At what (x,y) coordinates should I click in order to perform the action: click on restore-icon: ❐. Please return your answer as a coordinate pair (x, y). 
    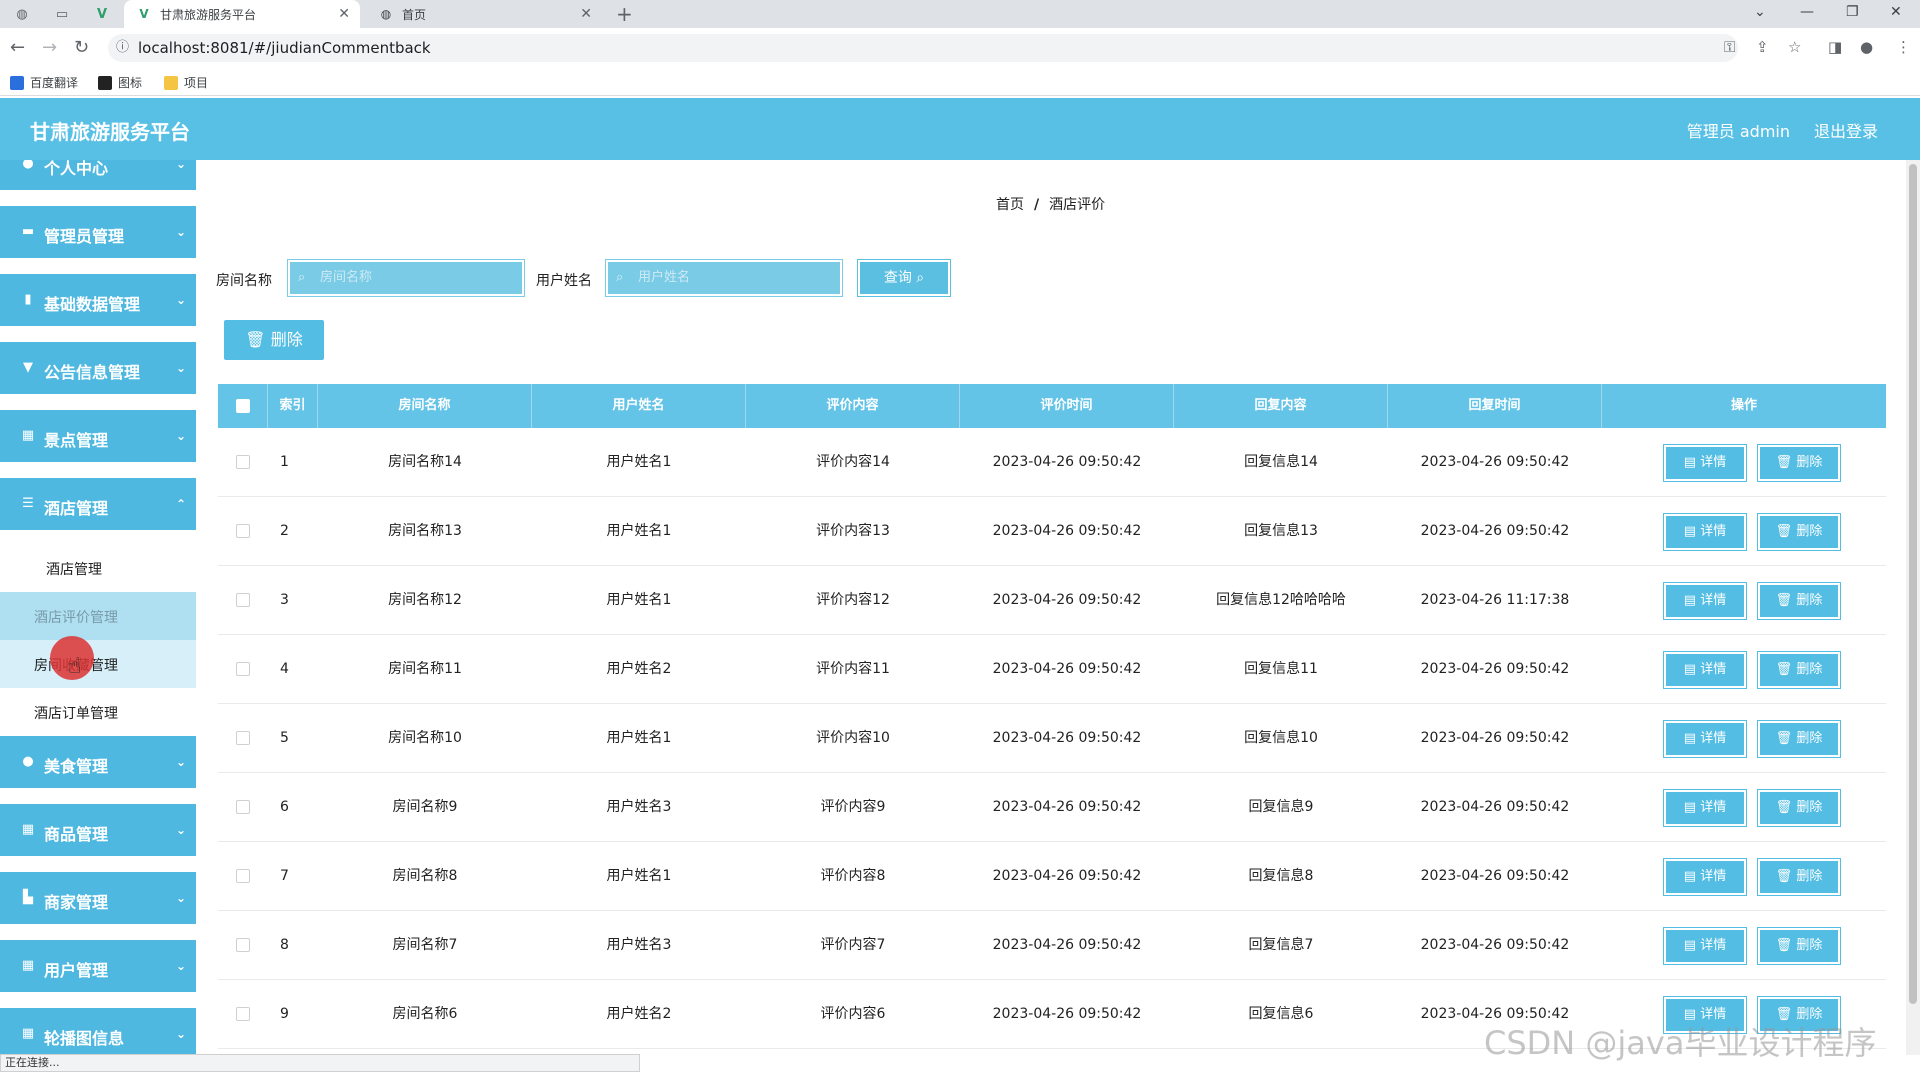
    Looking at the image, I should click on (1852, 12).